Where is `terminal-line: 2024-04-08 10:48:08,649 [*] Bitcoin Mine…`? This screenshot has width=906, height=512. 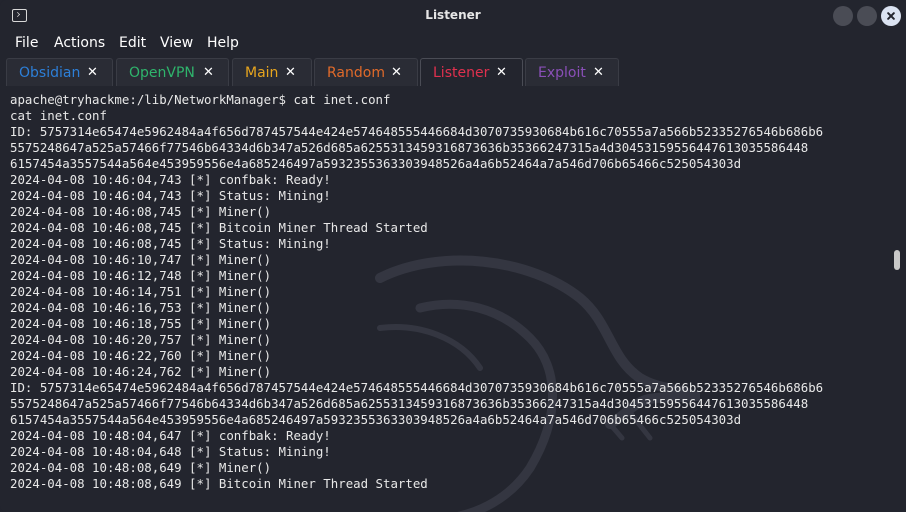 terminal-line: 2024-04-08 10:48:08,649 [*] Bitcoin Mine… is located at coordinates (219, 483).